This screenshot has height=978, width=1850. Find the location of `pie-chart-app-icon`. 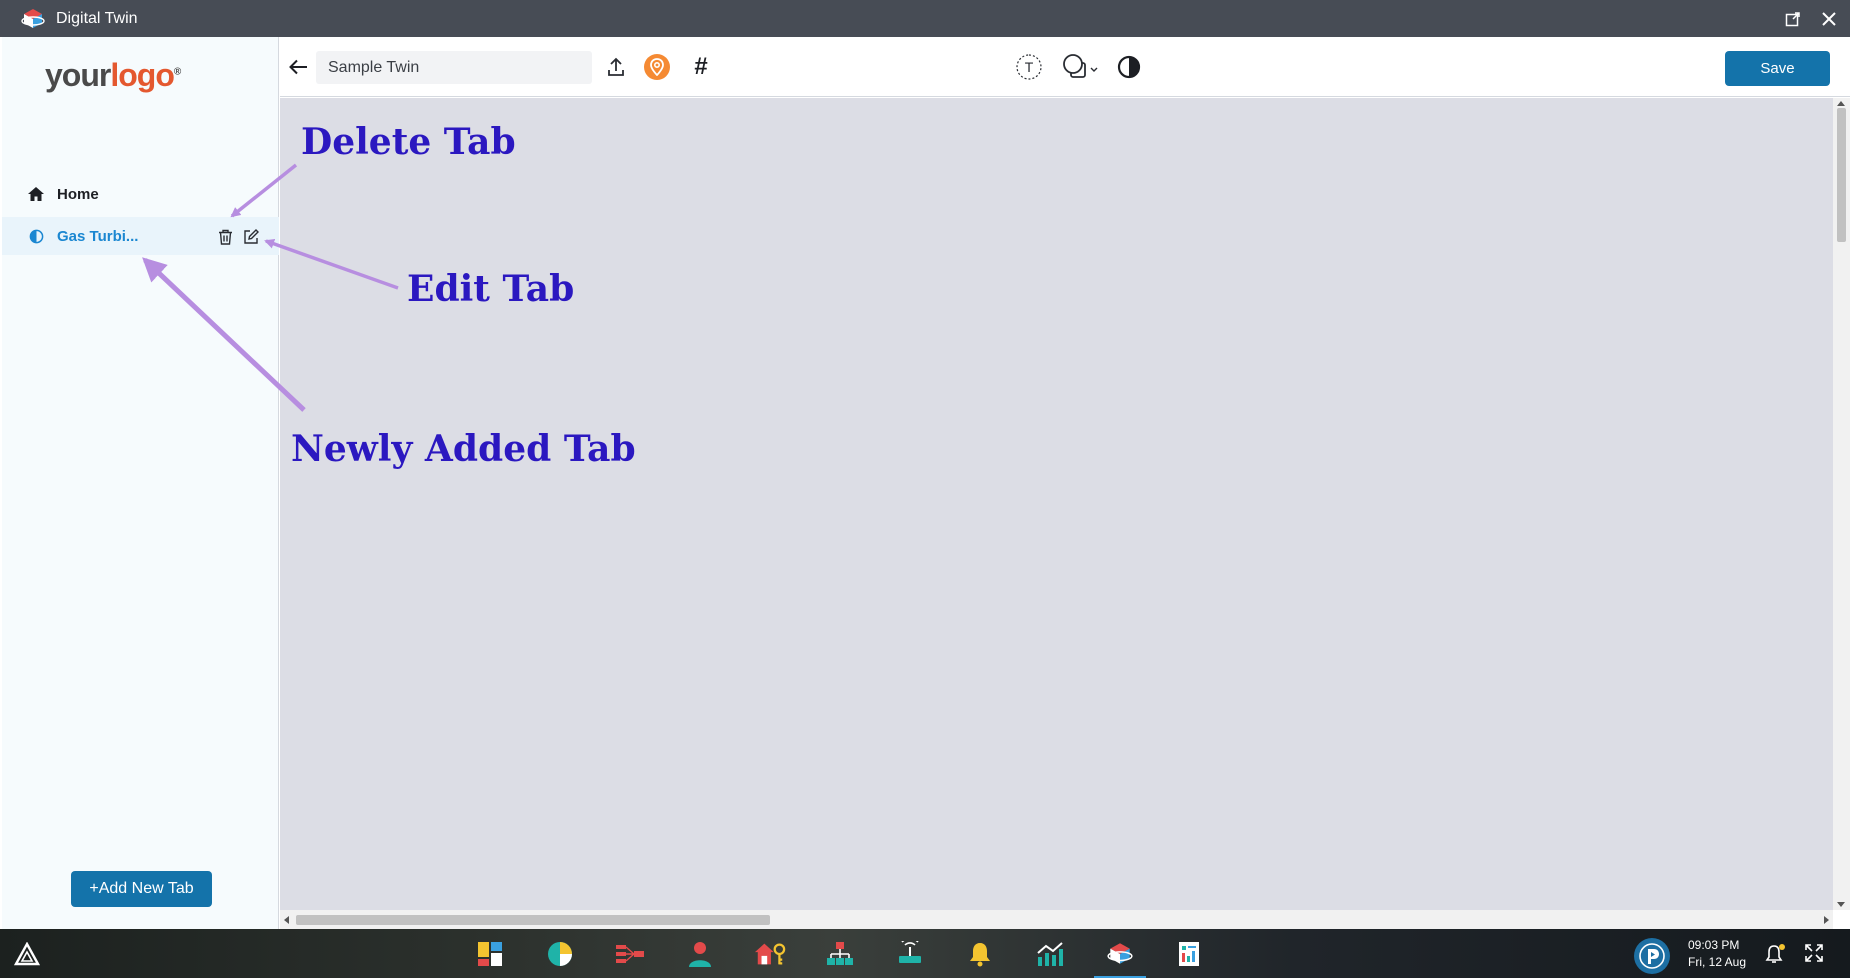

pie-chart-app-icon is located at coordinates (560, 954).